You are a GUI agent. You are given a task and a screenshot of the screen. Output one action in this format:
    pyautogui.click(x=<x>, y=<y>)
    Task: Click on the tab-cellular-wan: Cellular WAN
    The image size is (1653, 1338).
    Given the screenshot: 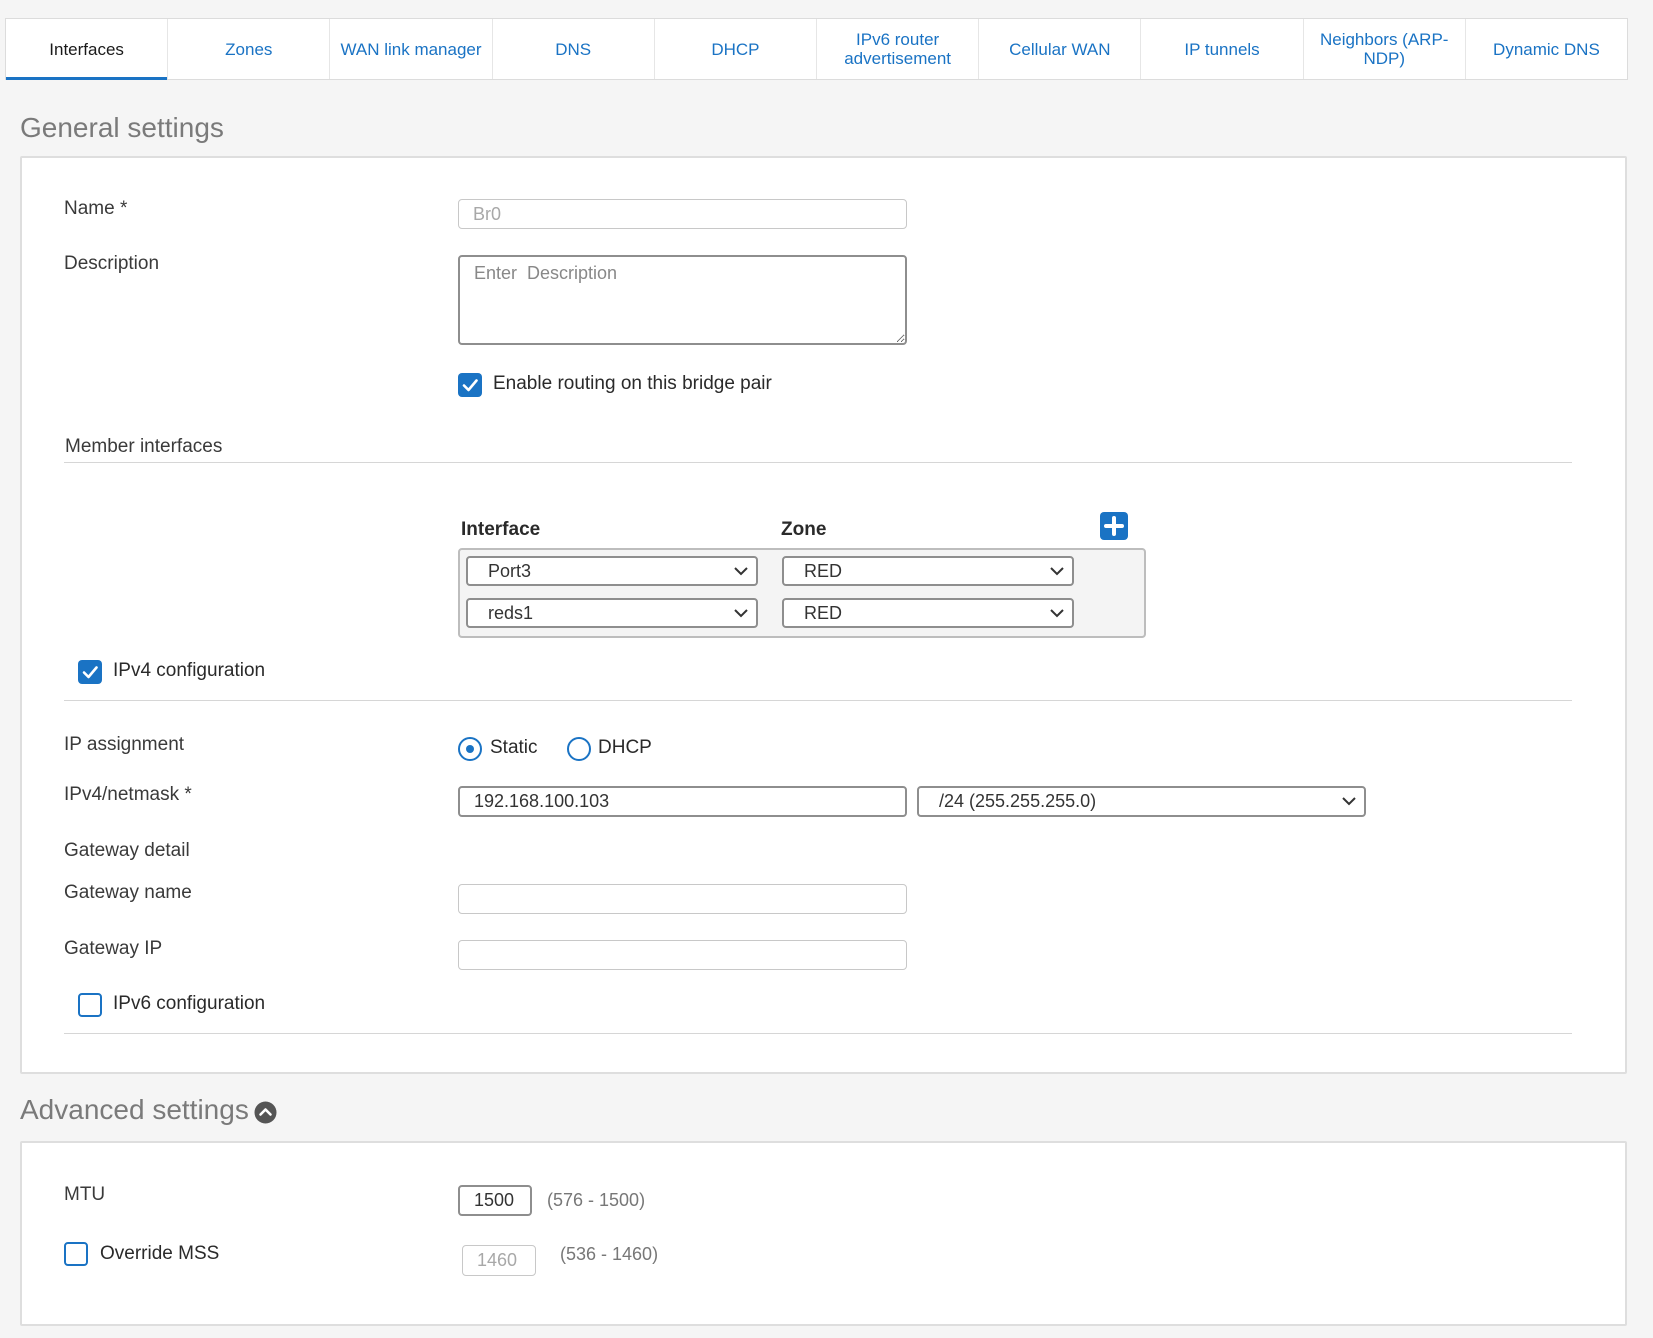 What is the action you would take?
    pyautogui.click(x=1060, y=49)
    